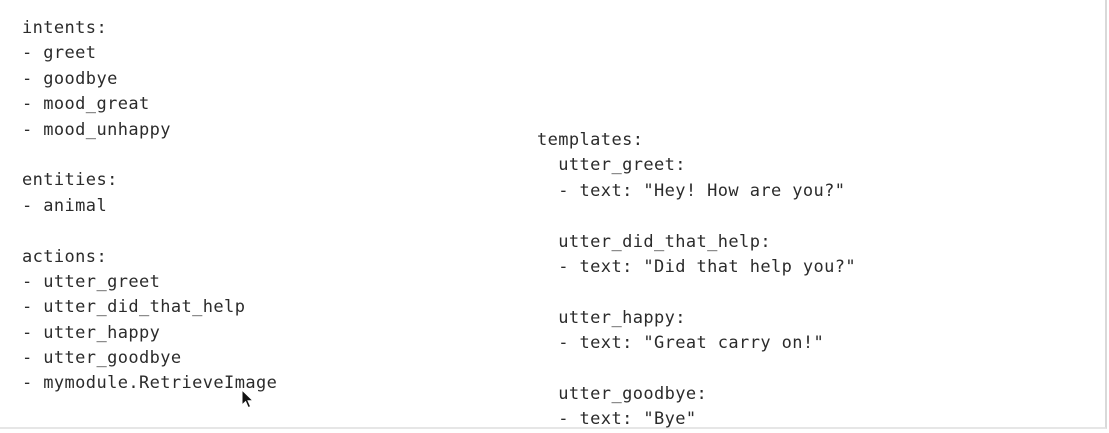 The width and height of the screenshot is (1109, 433). What do you see at coordinates (96, 129) in the screenshot?
I see `intent-item: - mood_unhappy` at bounding box center [96, 129].